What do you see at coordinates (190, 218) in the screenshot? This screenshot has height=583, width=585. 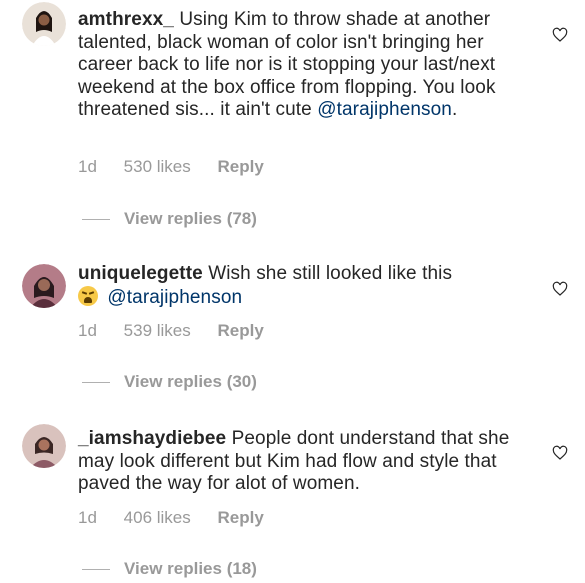 I see `view-replies-label: View replies (78)` at bounding box center [190, 218].